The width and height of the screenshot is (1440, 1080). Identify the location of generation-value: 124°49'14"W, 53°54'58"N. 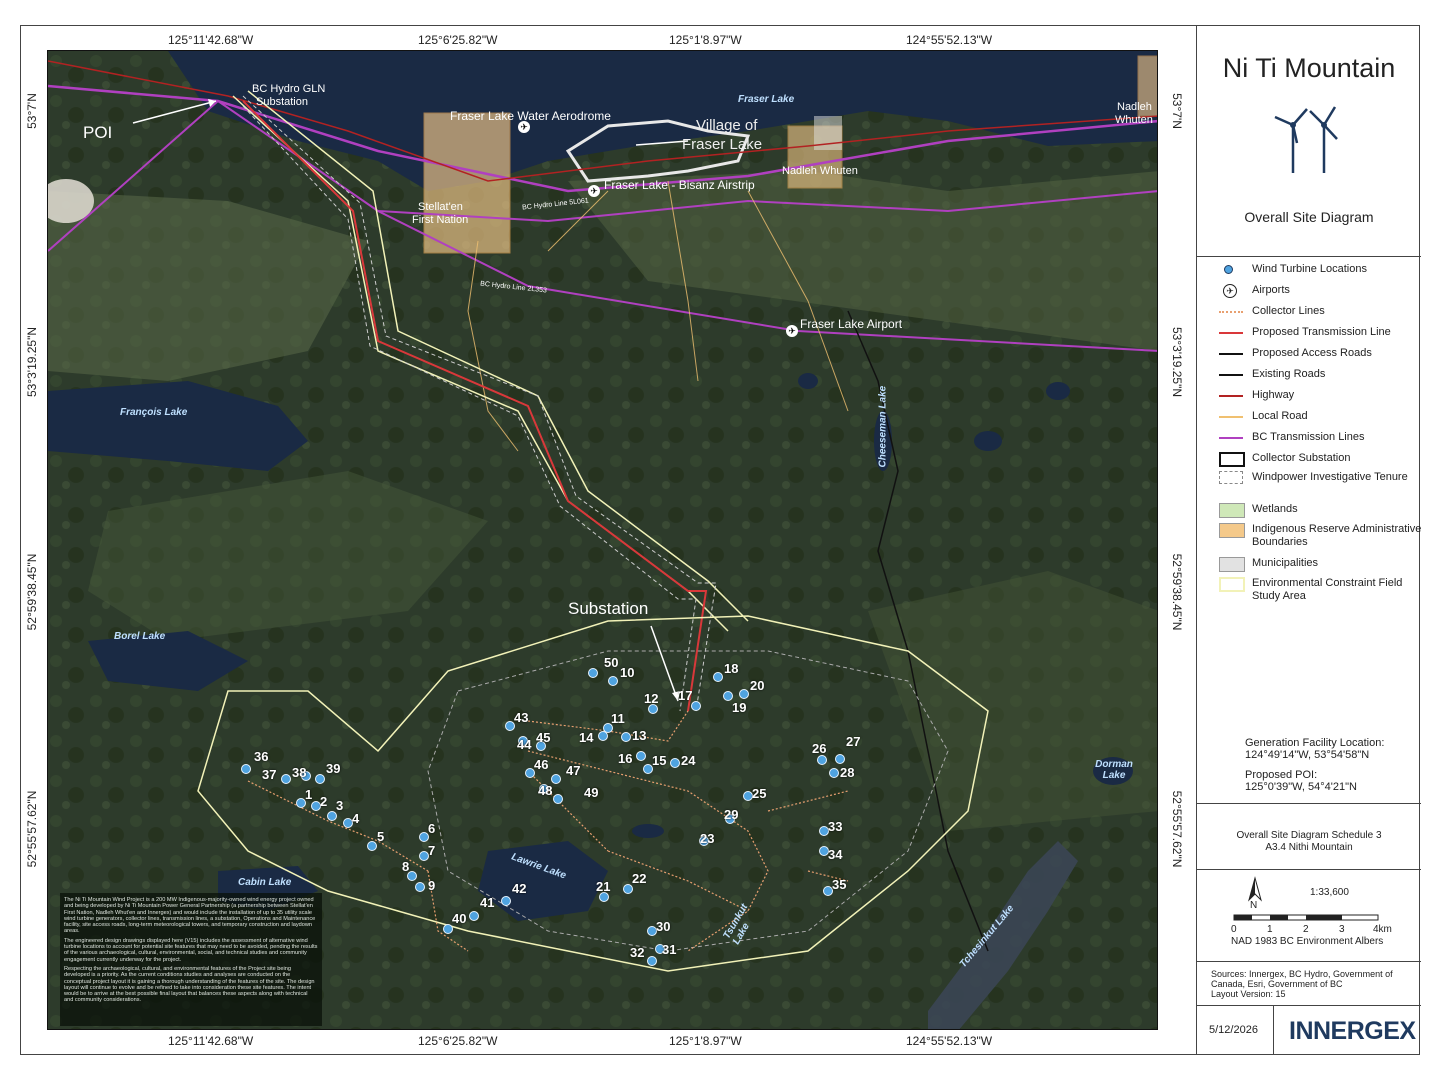
(1307, 755).